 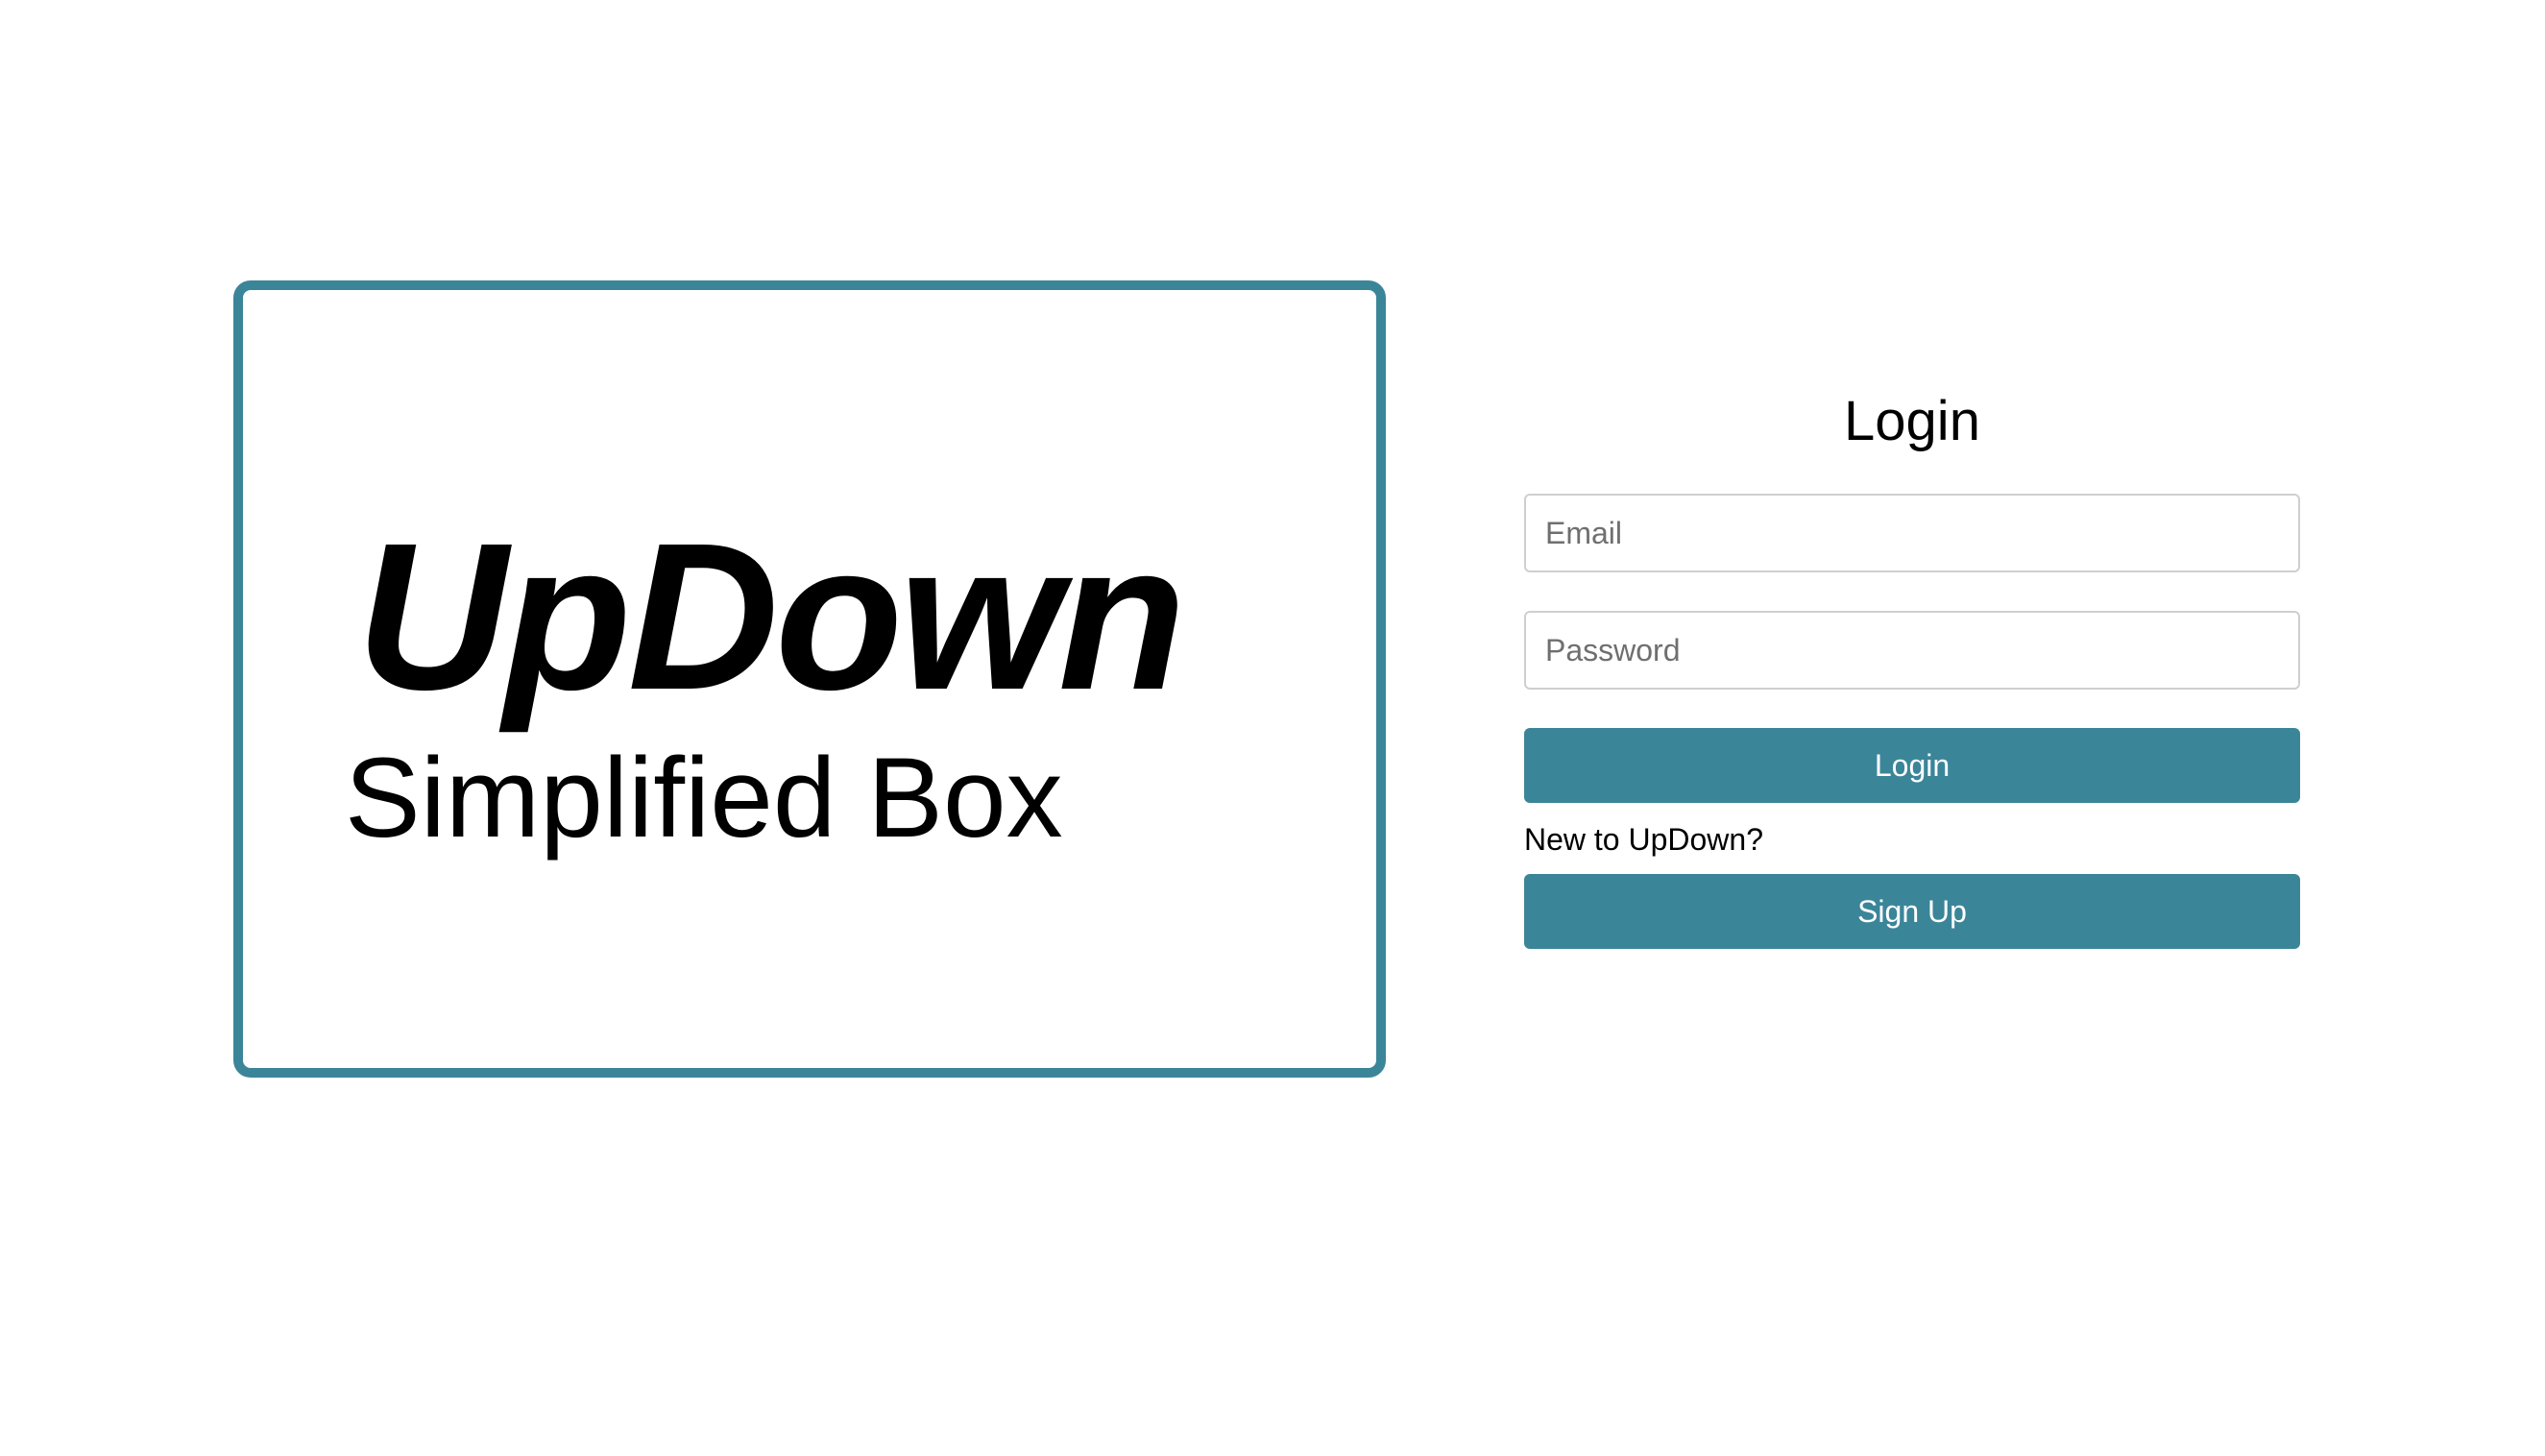 What do you see at coordinates (1912, 651) in the screenshot?
I see `password-field` at bounding box center [1912, 651].